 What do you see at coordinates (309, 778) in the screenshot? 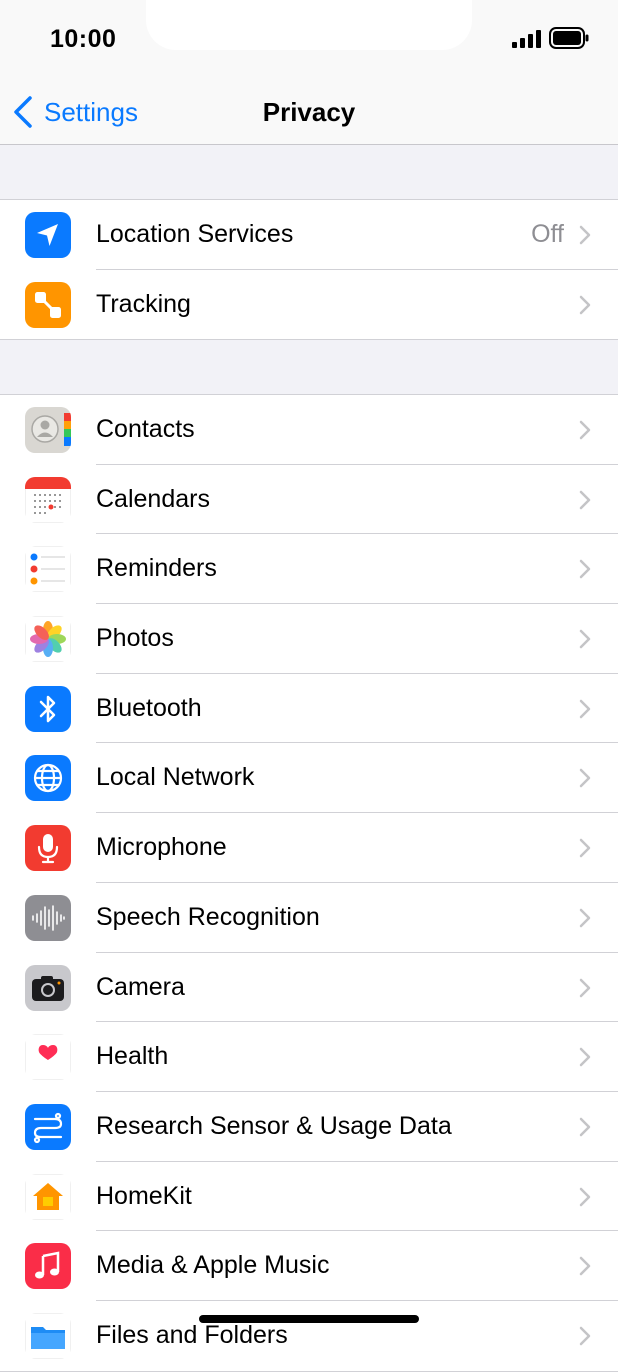
I see `row-local-network: Local Network` at bounding box center [309, 778].